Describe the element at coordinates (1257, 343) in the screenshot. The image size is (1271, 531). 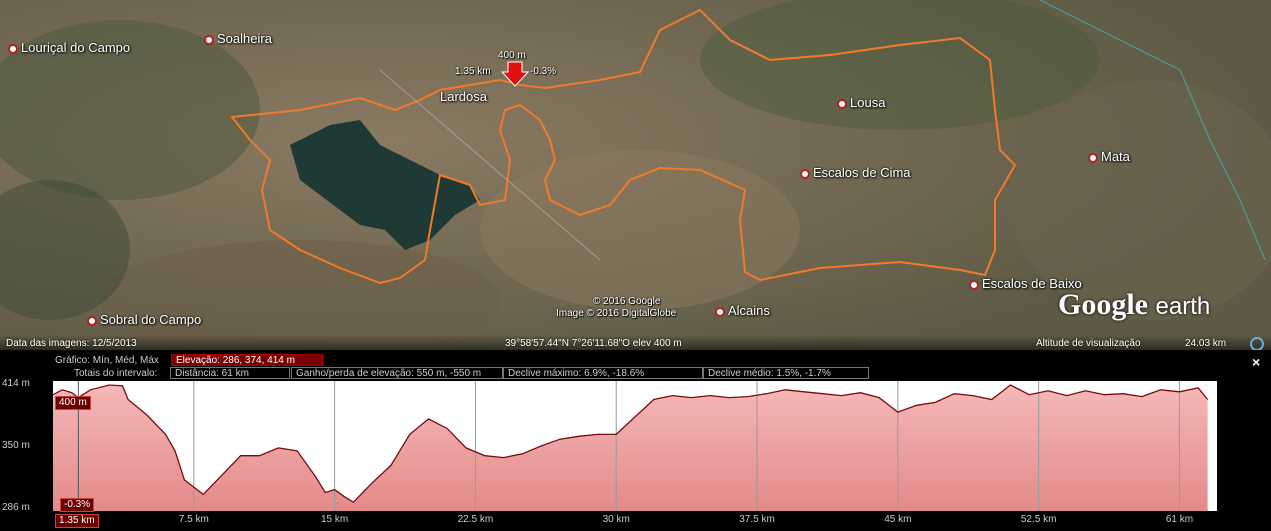
I see `navigation-ring-icon` at that location.